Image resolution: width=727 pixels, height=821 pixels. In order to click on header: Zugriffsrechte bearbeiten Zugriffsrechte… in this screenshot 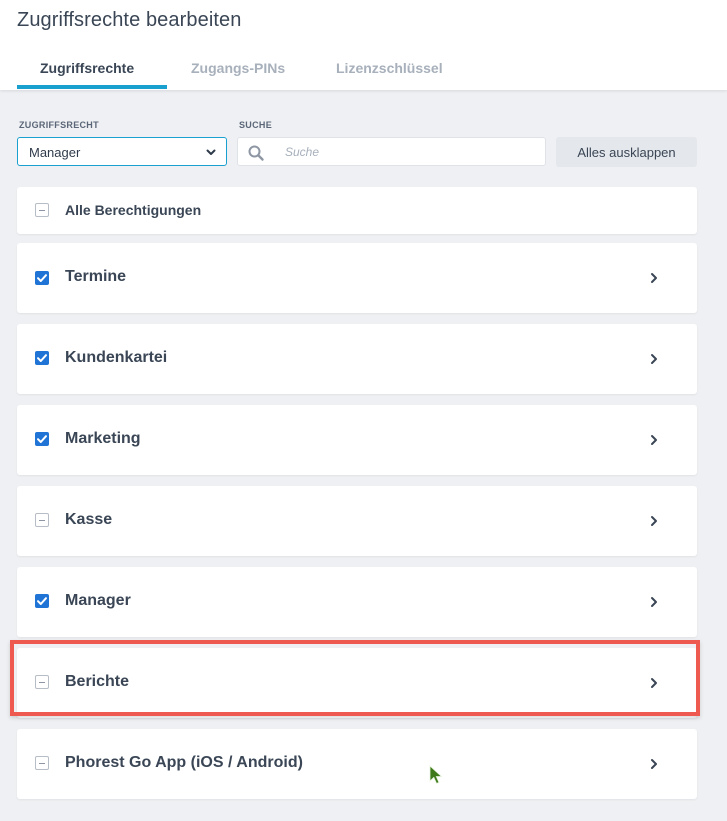, I will do `click(363, 45)`.